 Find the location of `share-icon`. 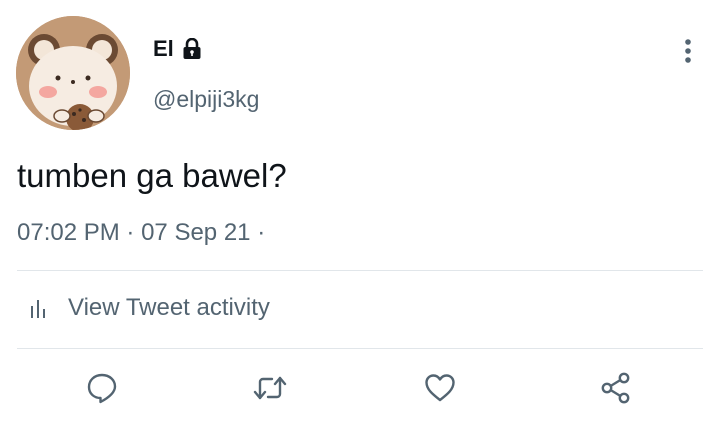

share-icon is located at coordinates (616, 390).